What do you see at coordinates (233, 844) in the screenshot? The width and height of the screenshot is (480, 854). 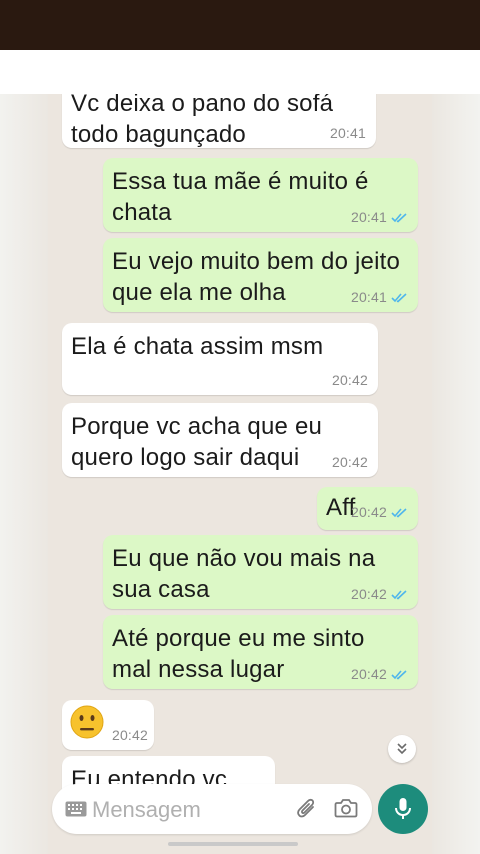 I see `home-indicator` at bounding box center [233, 844].